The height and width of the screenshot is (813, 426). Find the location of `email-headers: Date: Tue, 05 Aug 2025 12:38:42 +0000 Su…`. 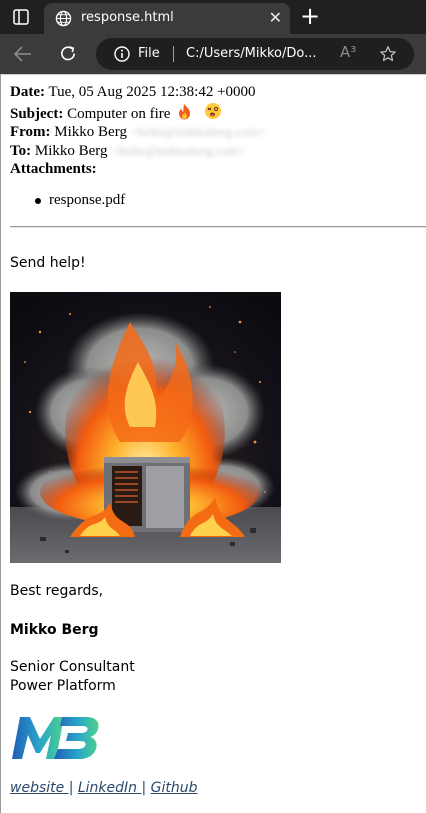

email-headers: Date: Tue, 05 Aug 2025 12:38:42 +0000 Su… is located at coordinates (137, 131).